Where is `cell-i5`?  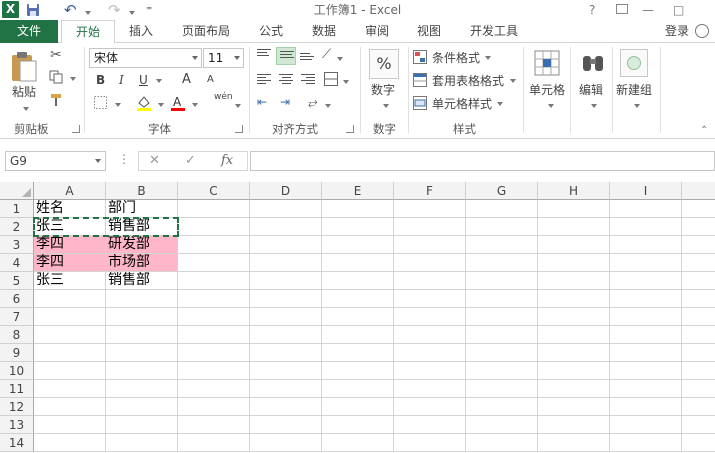 cell-i5 is located at coordinates (646, 281).